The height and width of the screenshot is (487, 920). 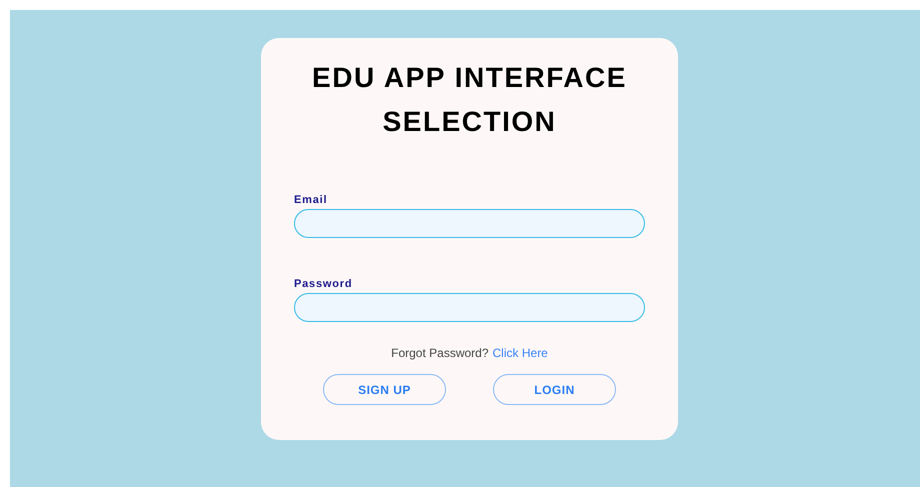 I want to click on field-label: Password, so click(x=323, y=284).